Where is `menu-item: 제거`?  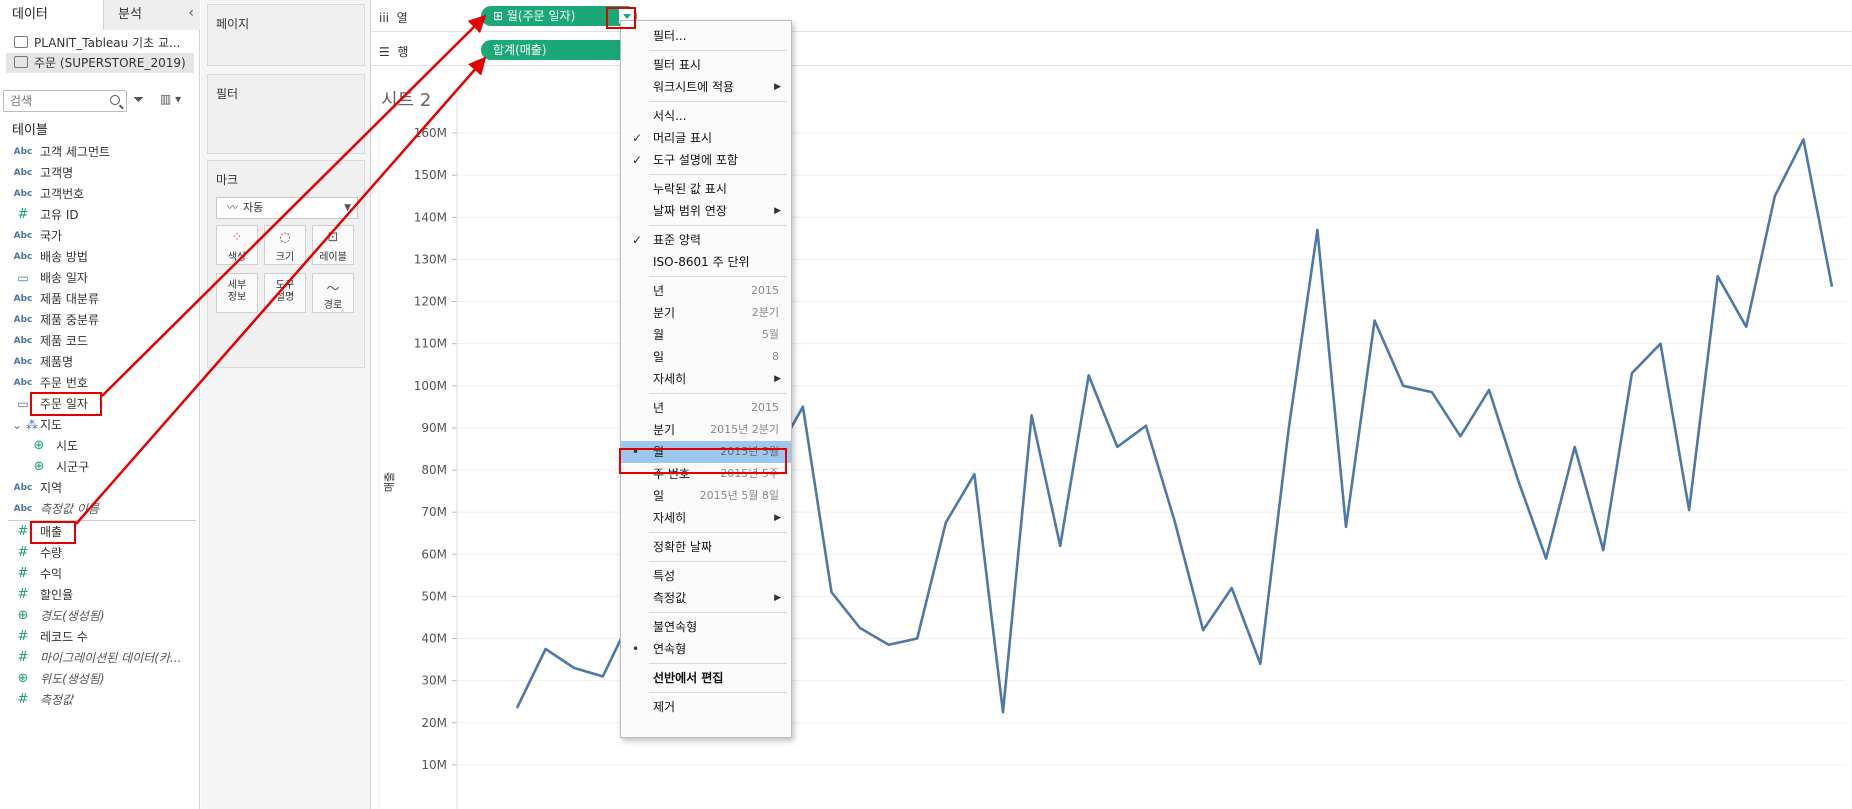 menu-item: 제거 is located at coordinates (706, 707).